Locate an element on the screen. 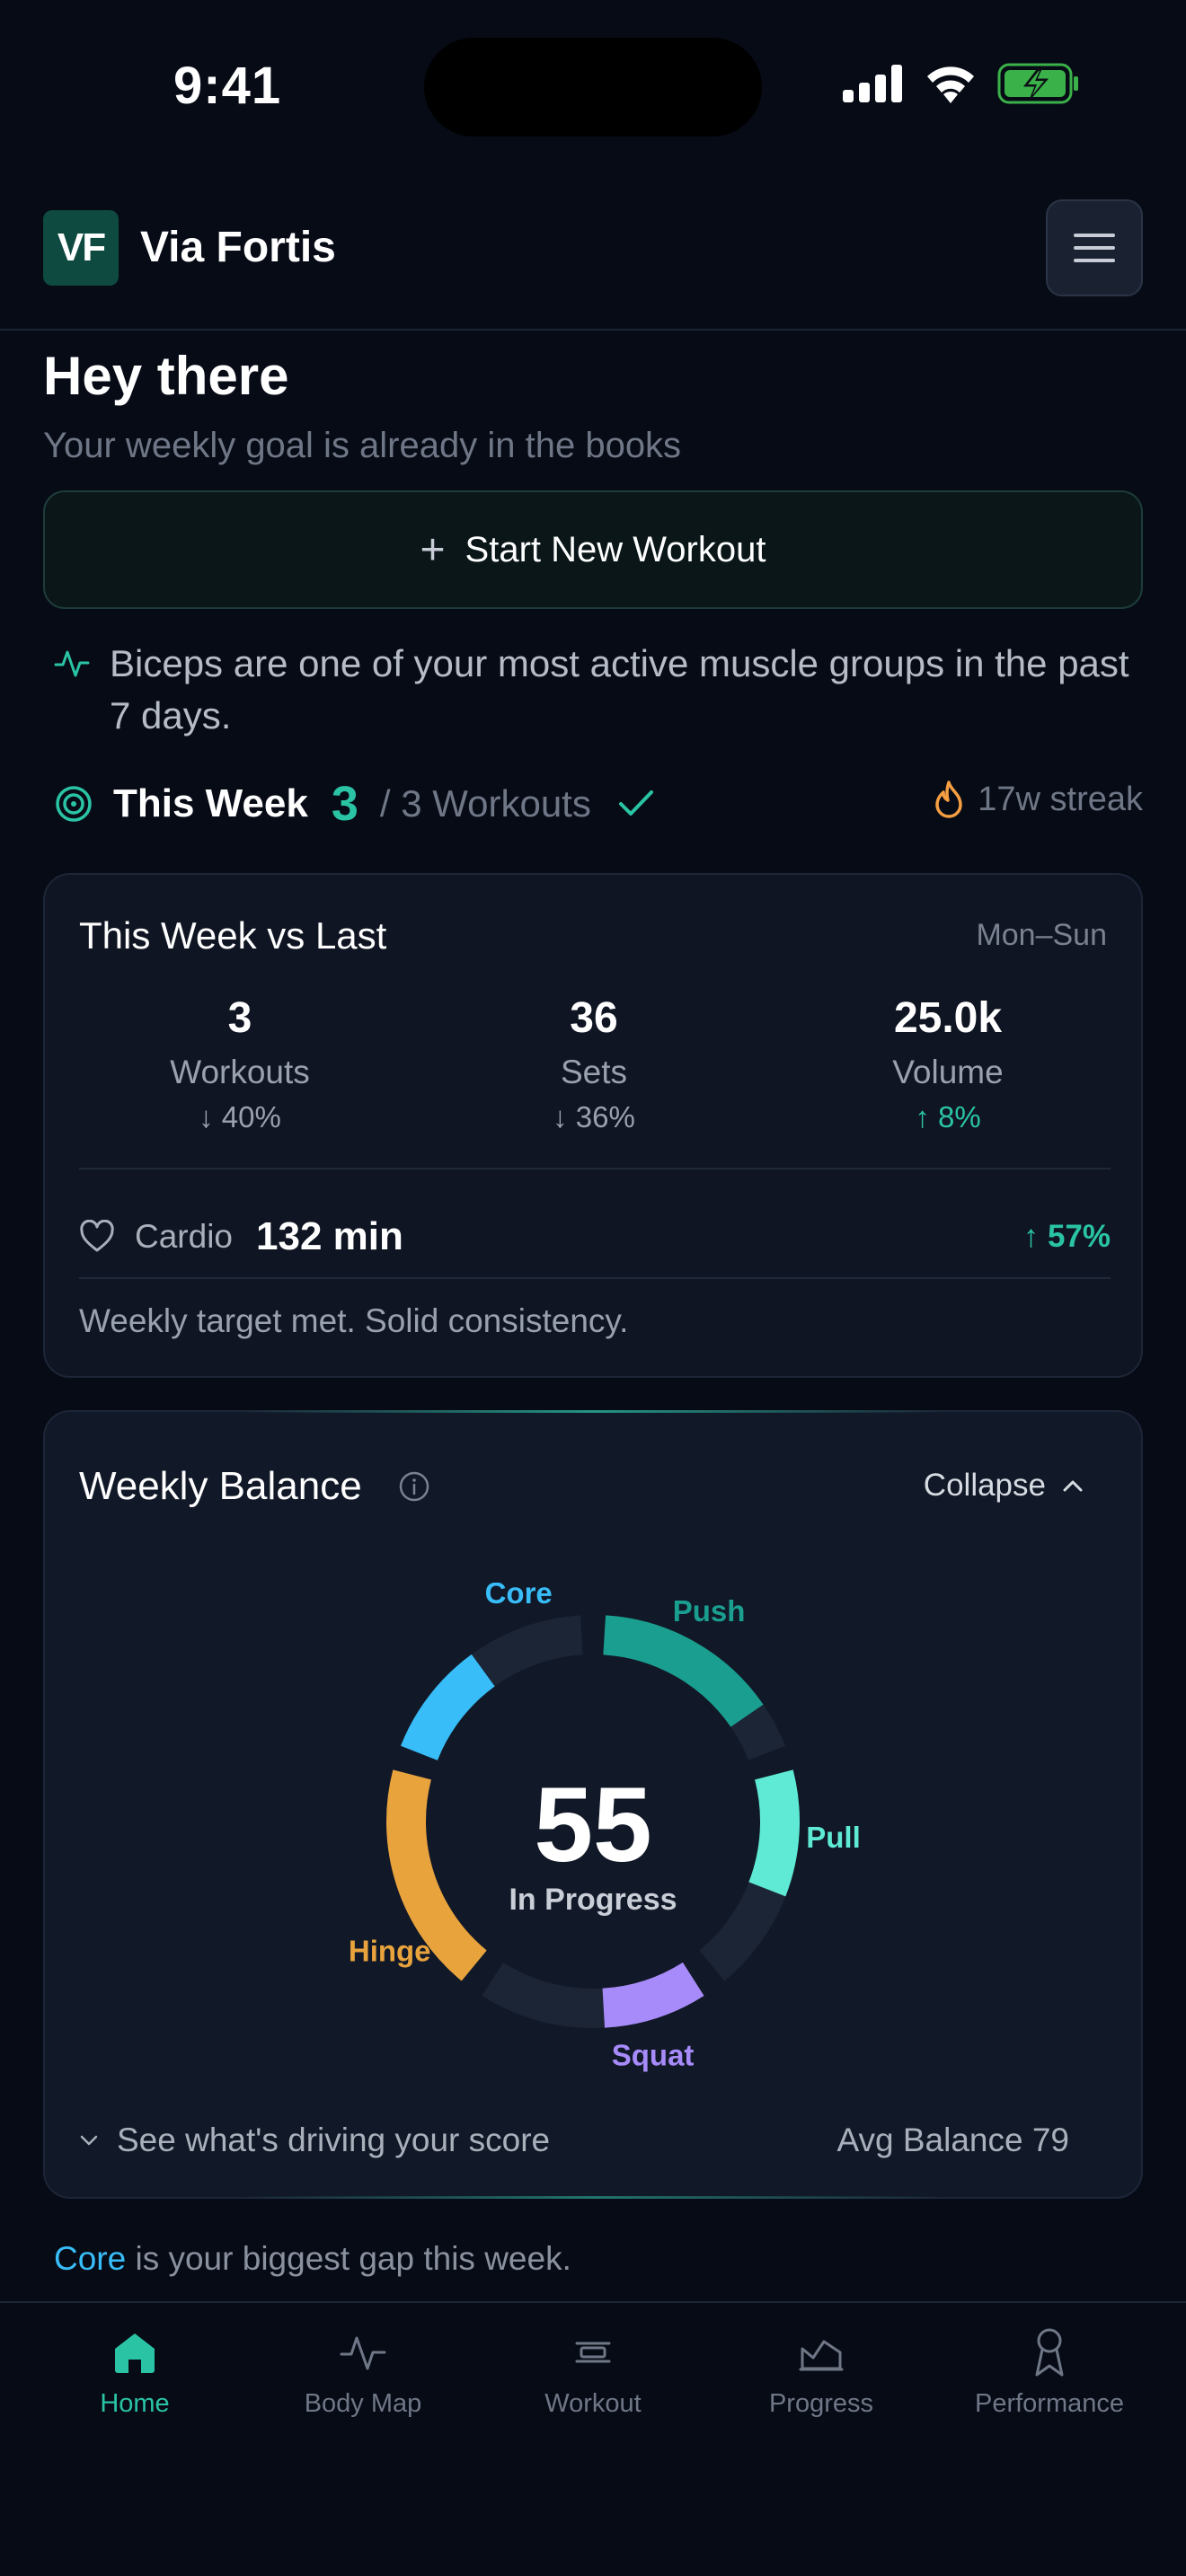  cardio-label: Cardio is located at coordinates (184, 1236).